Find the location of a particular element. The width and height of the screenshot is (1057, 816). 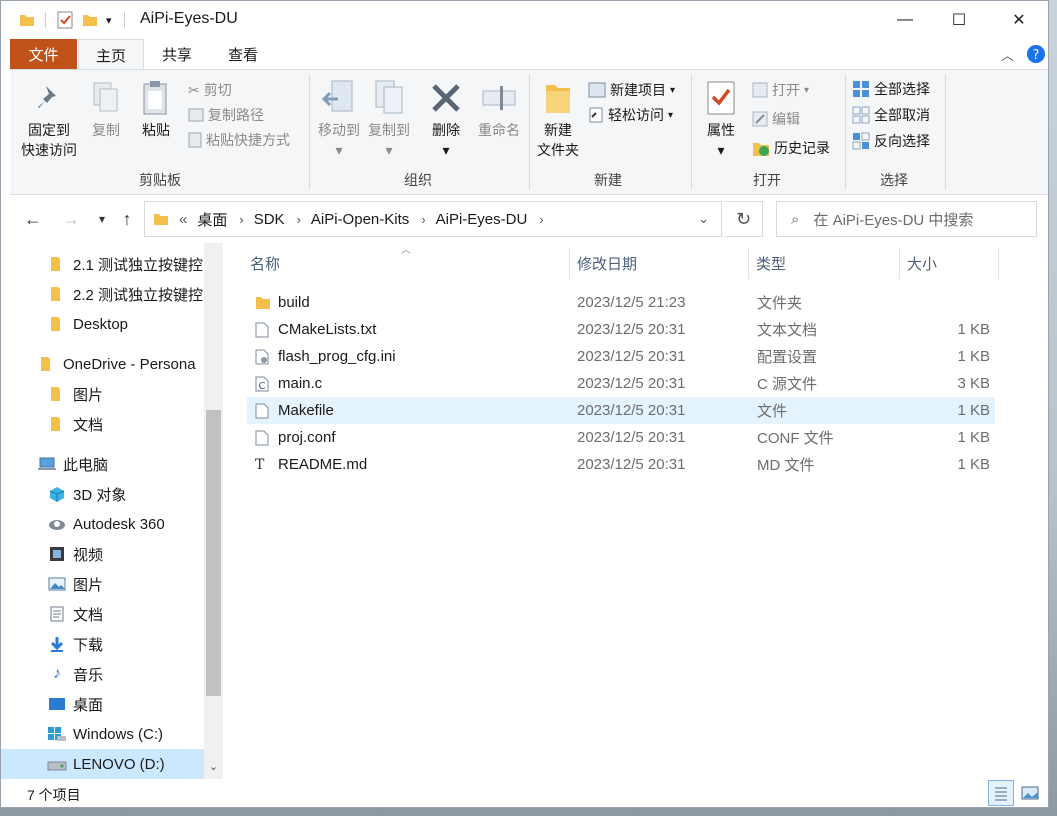

breadcrumb-item: 桌面 is located at coordinates (212, 219).